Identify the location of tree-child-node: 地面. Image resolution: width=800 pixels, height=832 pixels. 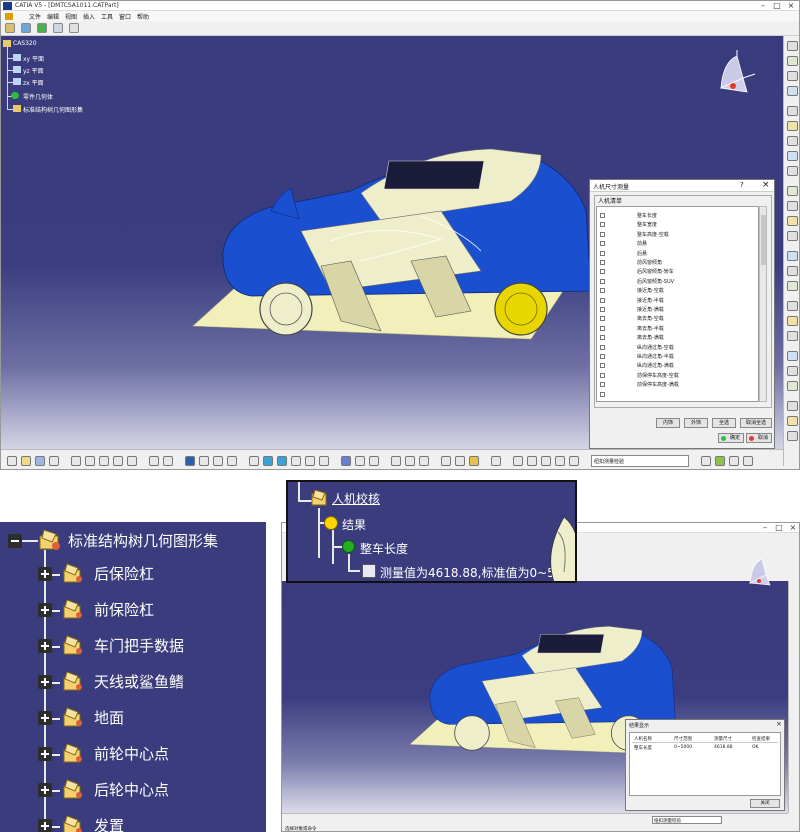
(109, 717).